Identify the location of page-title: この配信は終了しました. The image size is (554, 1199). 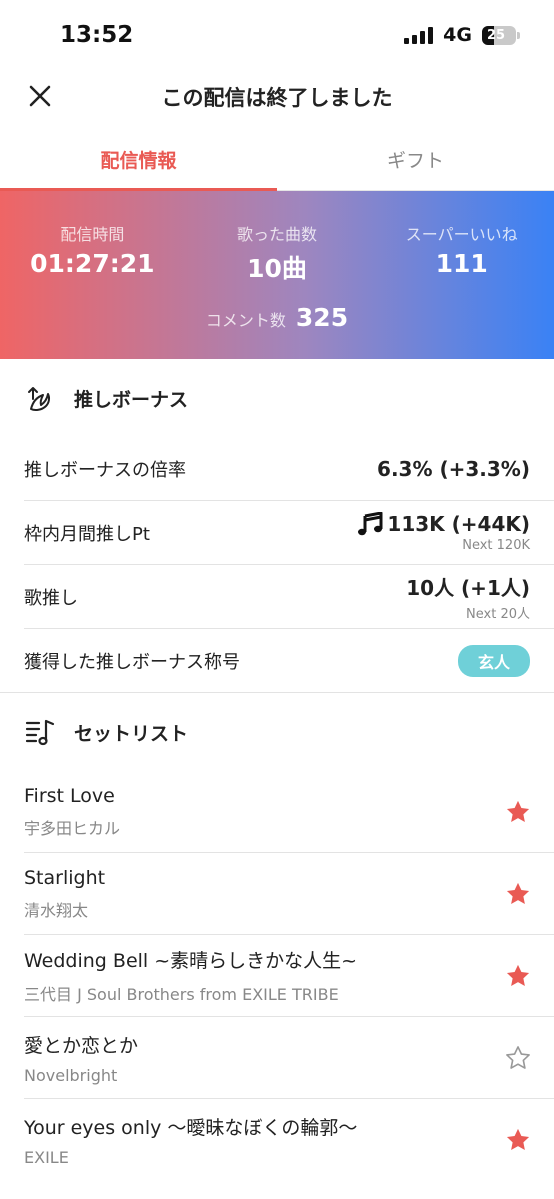
(277, 98).